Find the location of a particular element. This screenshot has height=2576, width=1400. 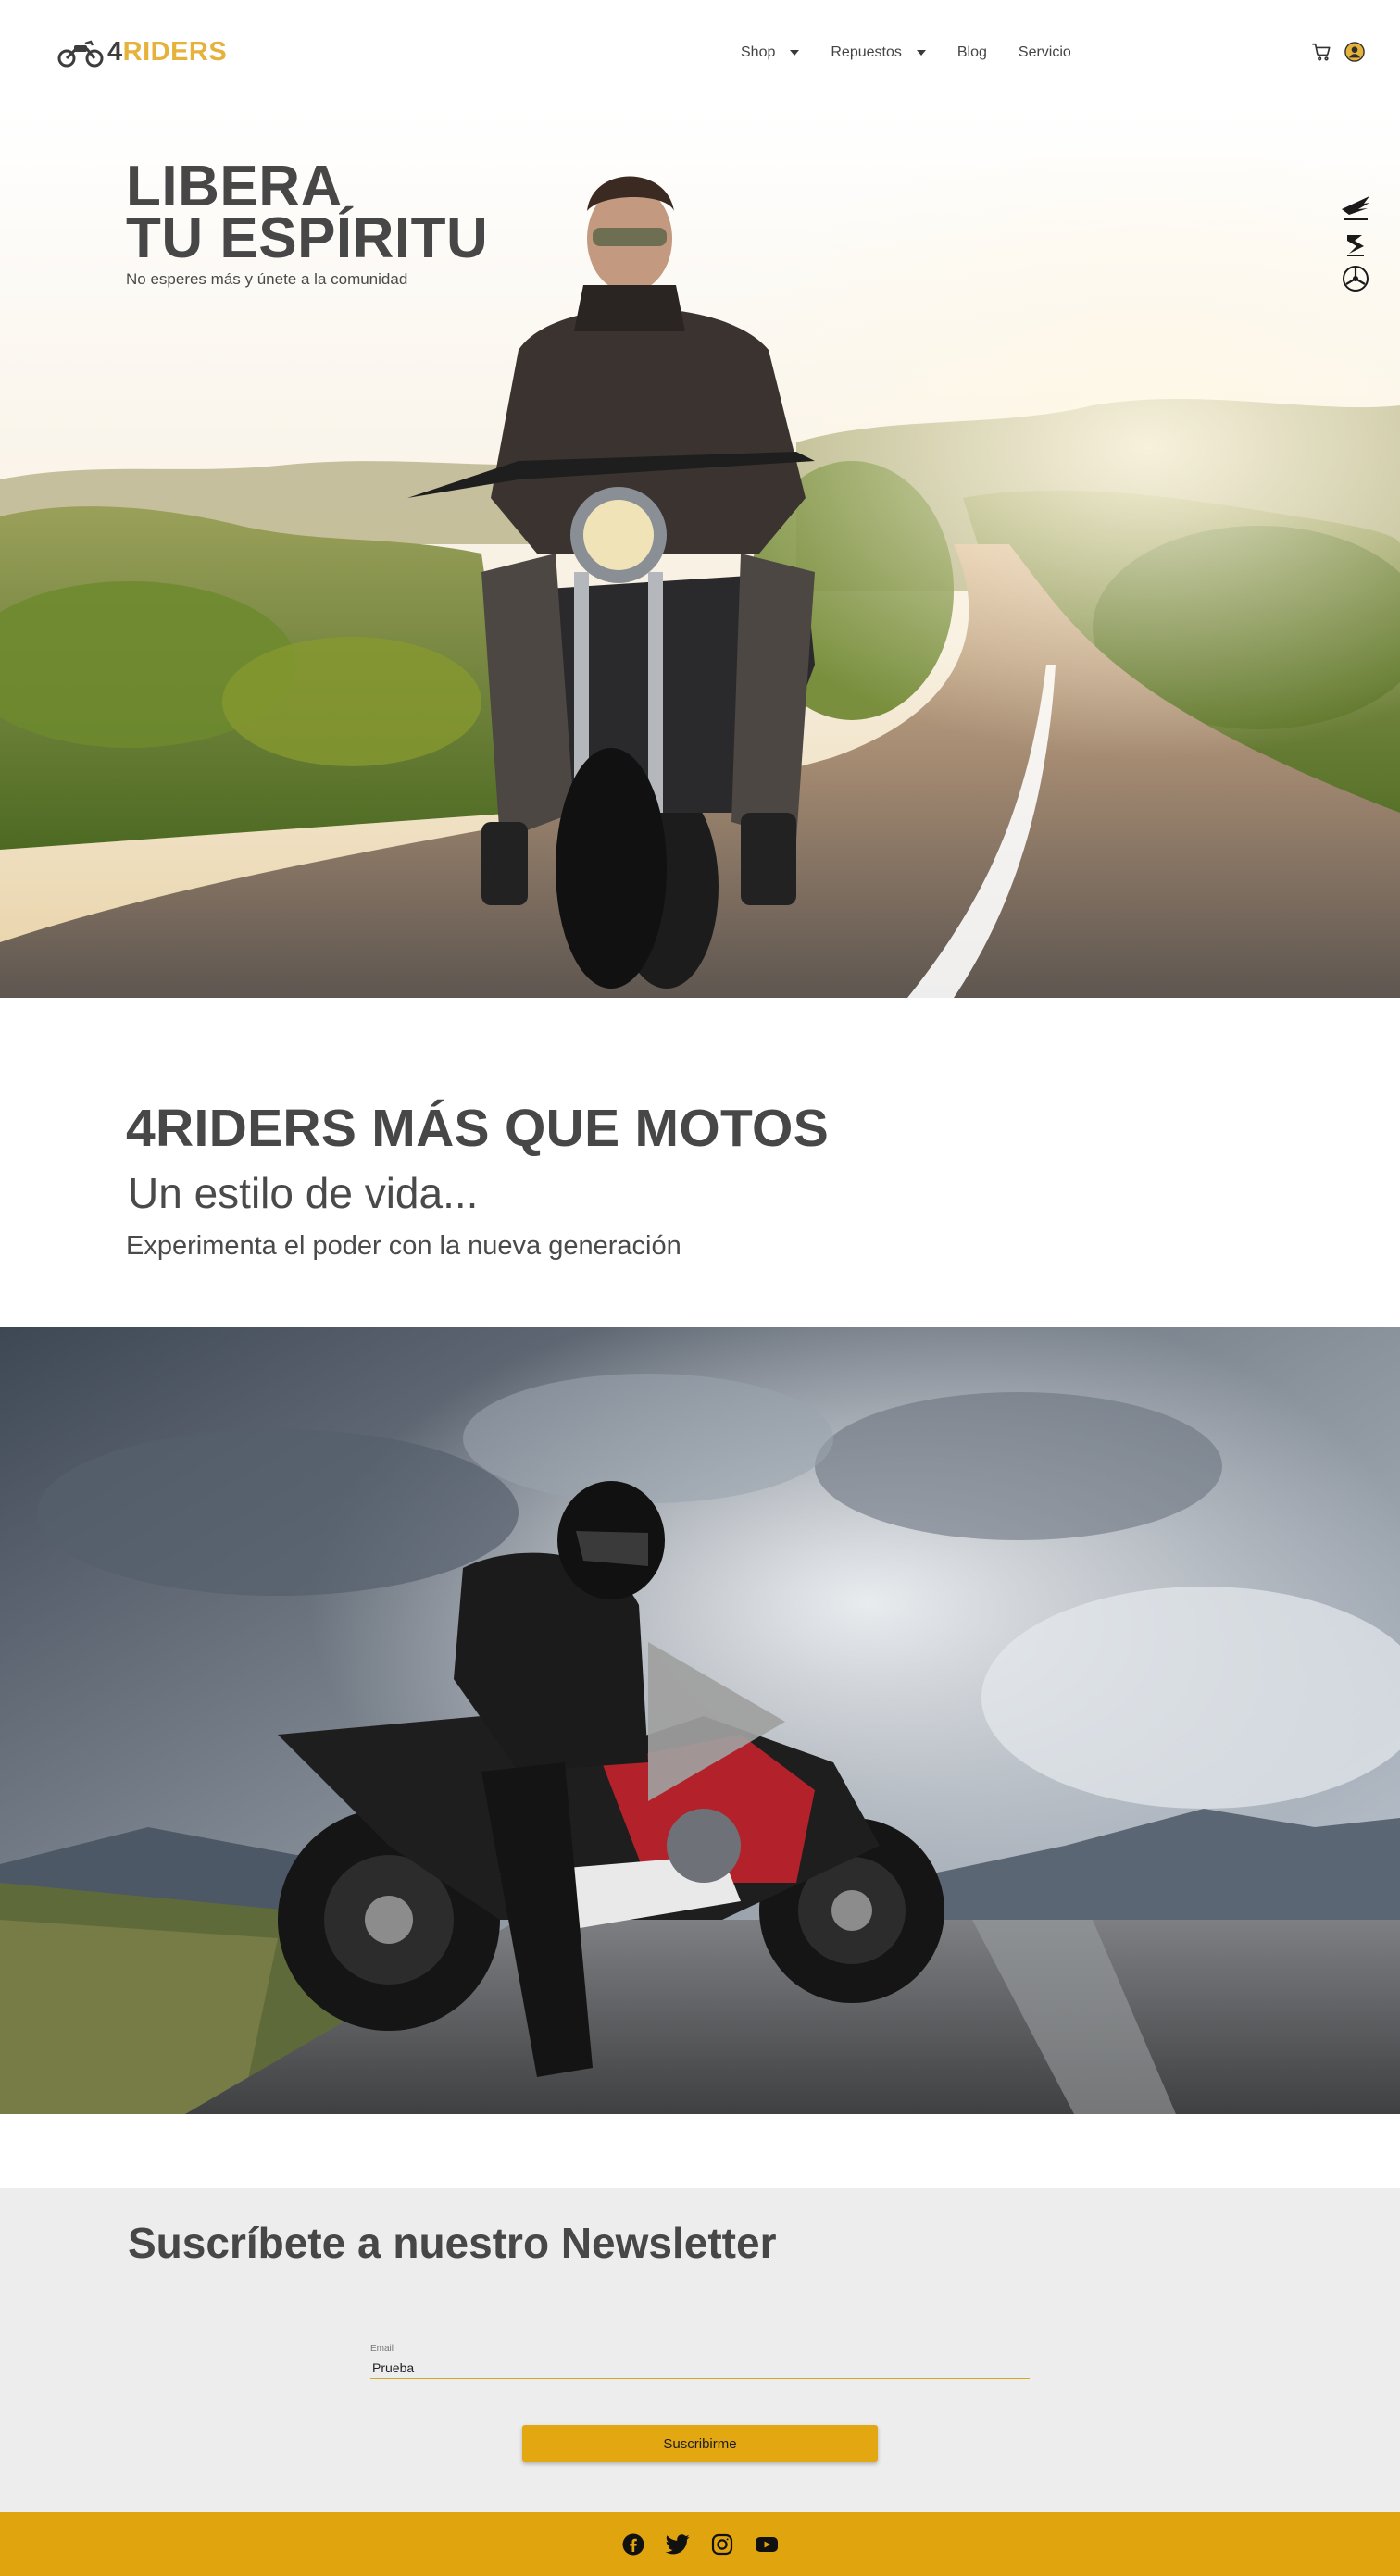

youtube-icon is located at coordinates (767, 2544).